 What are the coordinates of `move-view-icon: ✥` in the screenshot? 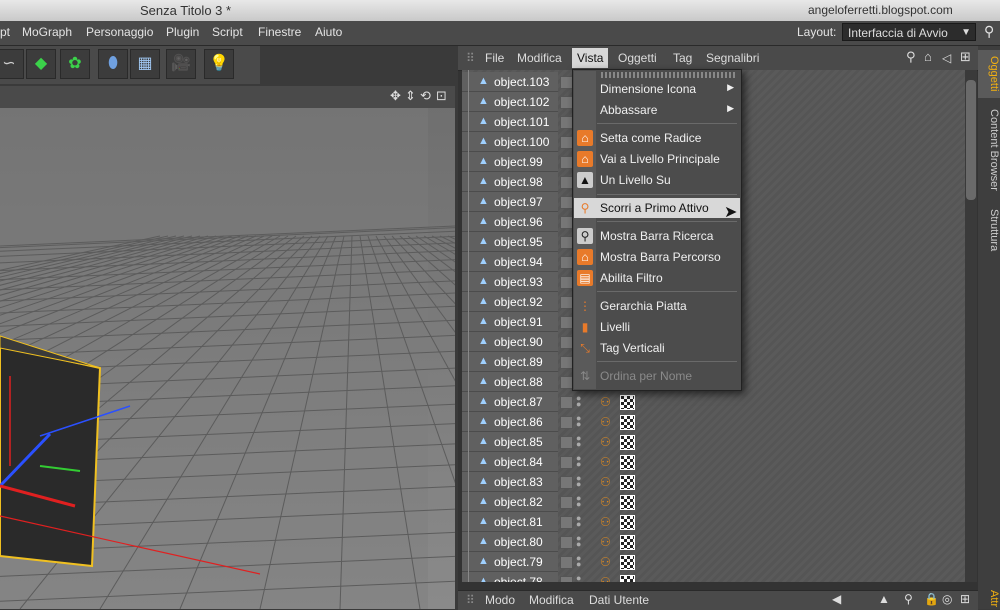 It's located at (395, 96).